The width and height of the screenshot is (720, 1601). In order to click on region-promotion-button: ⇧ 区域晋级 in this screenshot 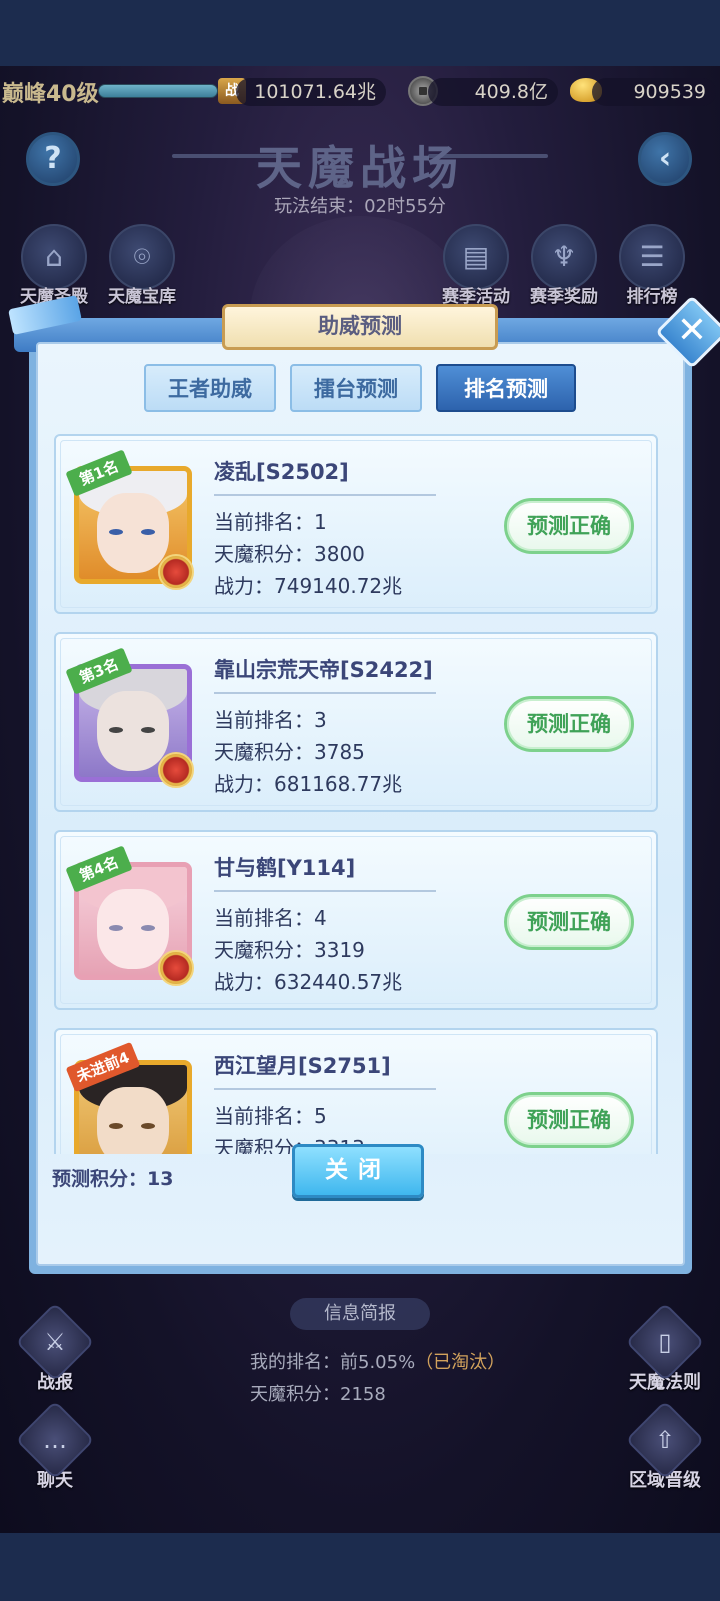, I will do `click(665, 1446)`.